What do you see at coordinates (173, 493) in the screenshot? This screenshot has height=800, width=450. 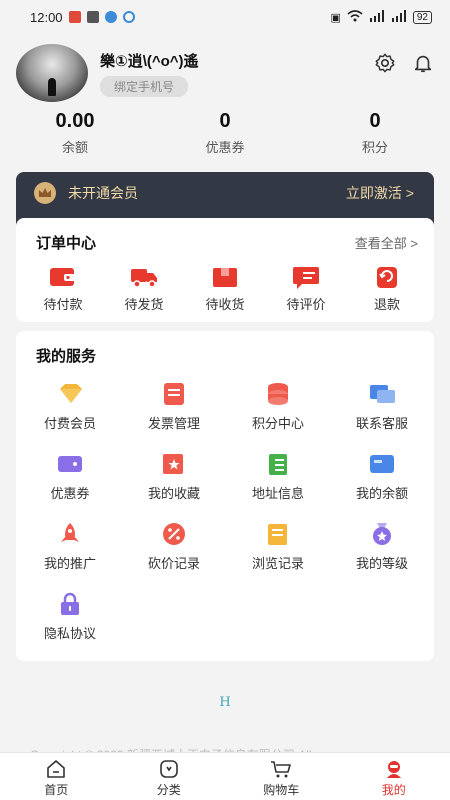 I see `service-label: 我的收藏` at bounding box center [173, 493].